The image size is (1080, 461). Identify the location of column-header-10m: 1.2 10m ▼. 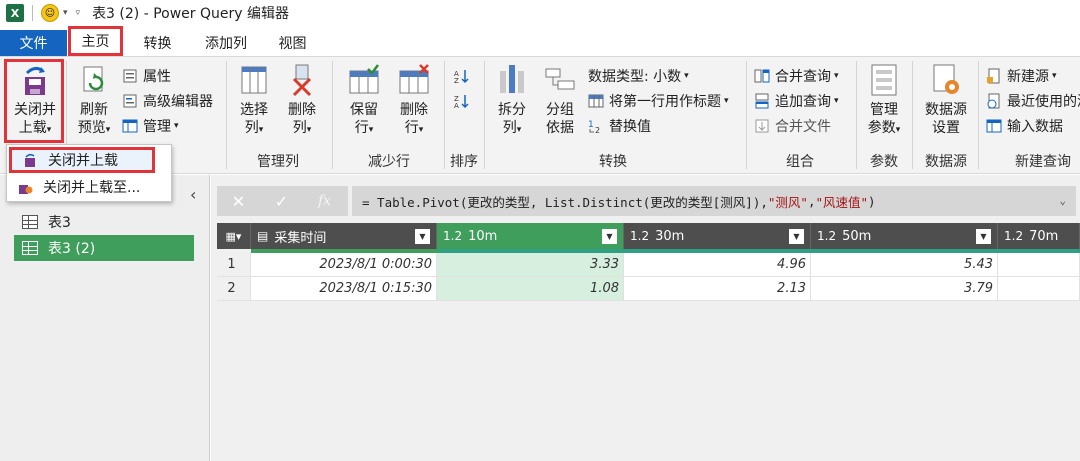
(530, 236).